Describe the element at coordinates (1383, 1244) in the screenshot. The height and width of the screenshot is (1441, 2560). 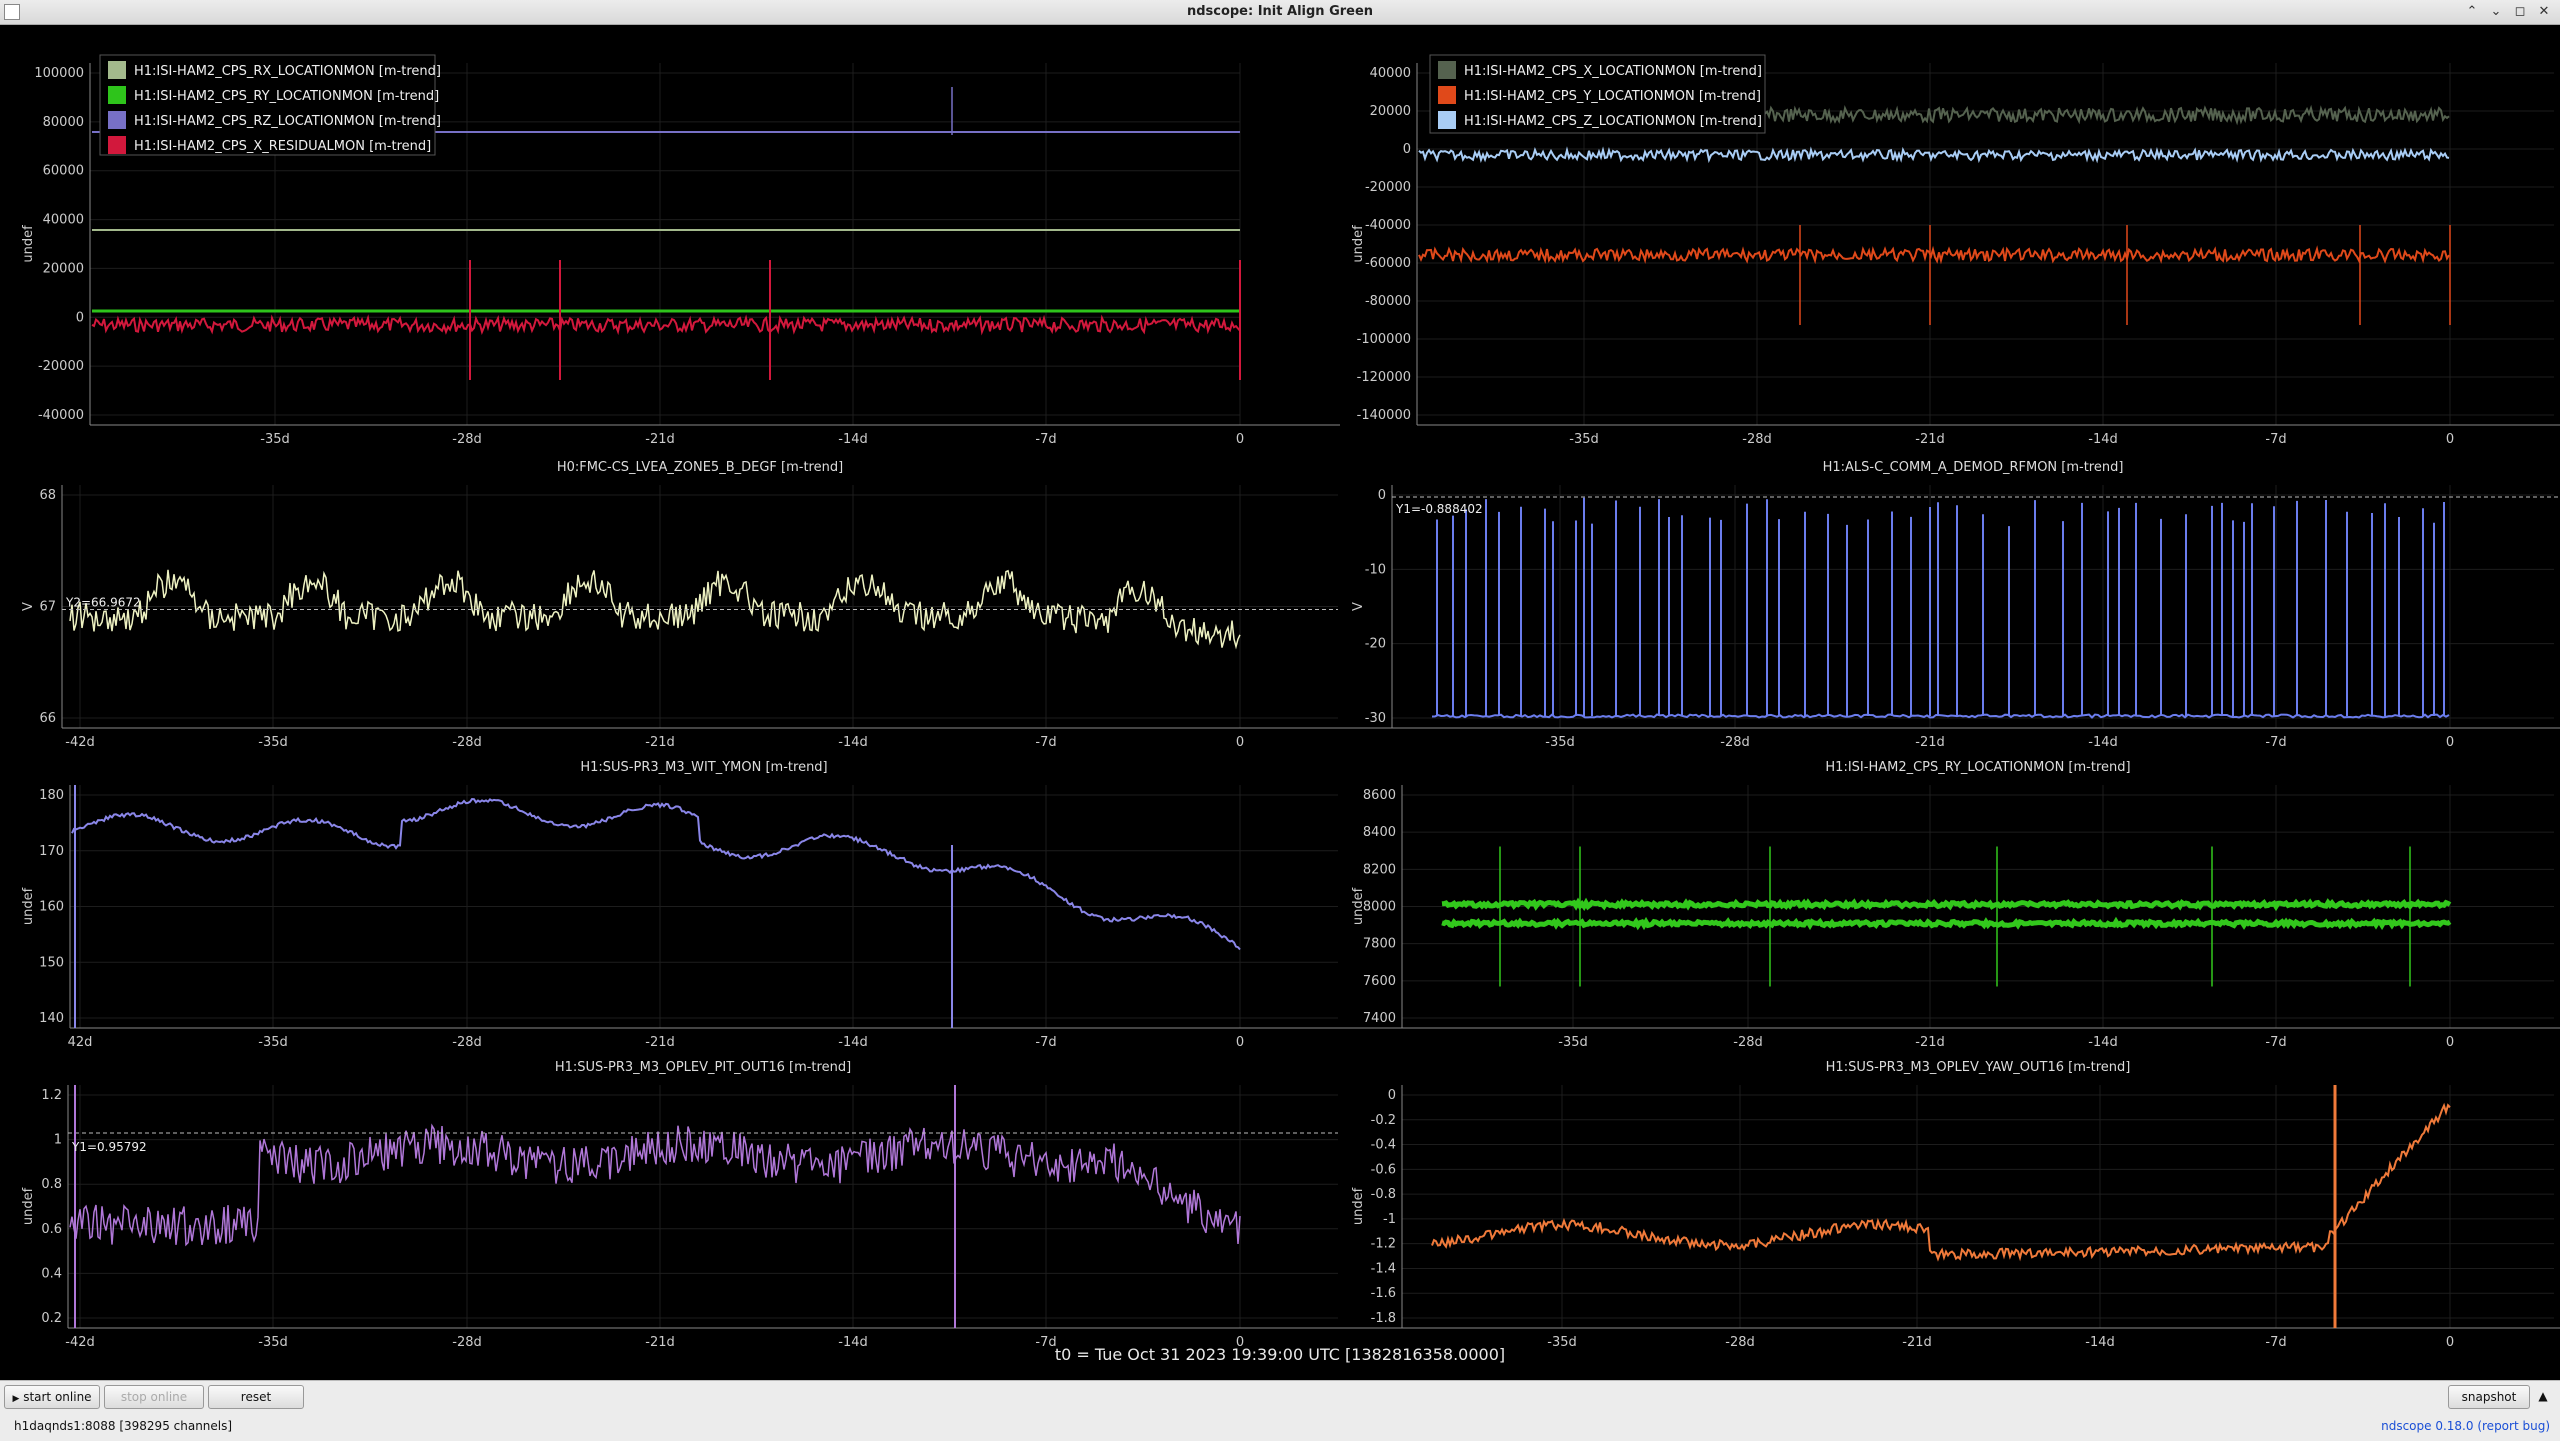
I see `y-tick-label: -1.2` at that location.